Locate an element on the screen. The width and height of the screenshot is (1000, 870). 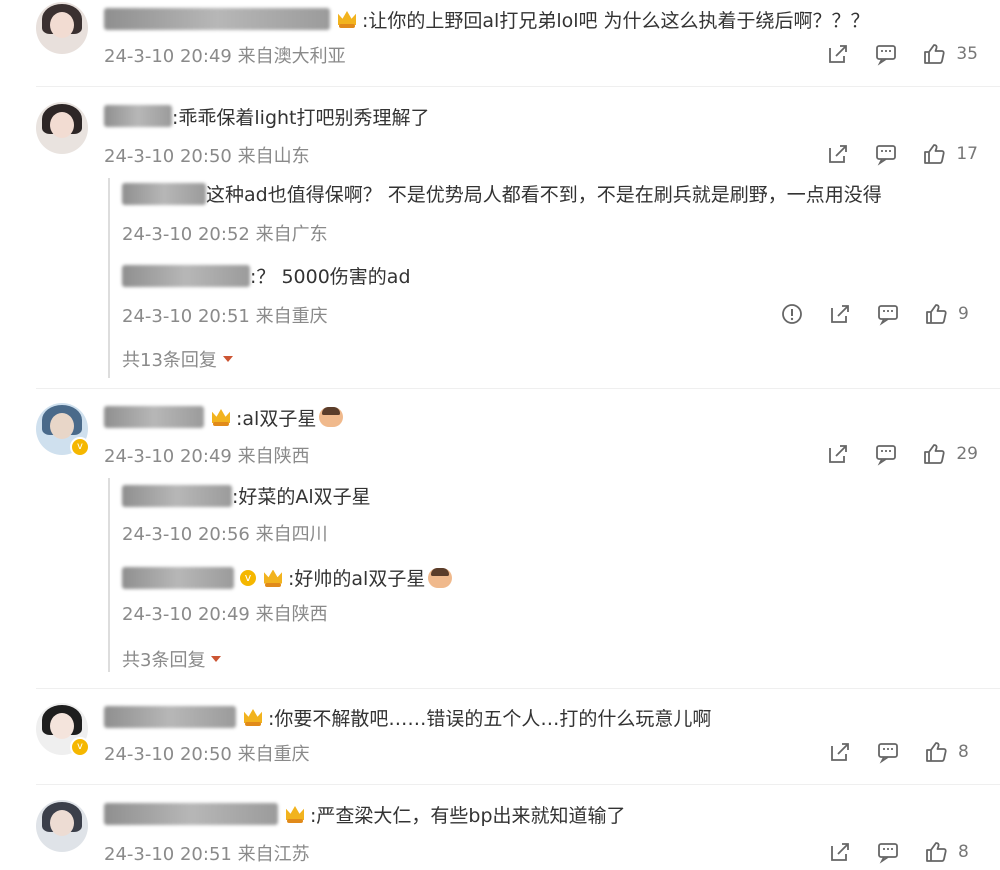
comment-line: :乖乖保着light打吧别秀理解了 is located at coordinates (267, 116).